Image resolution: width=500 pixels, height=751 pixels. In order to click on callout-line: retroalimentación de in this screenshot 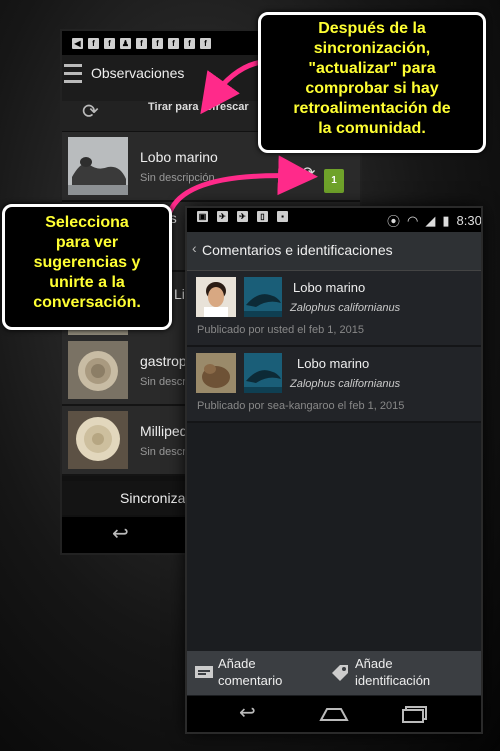, I will do `click(372, 108)`.